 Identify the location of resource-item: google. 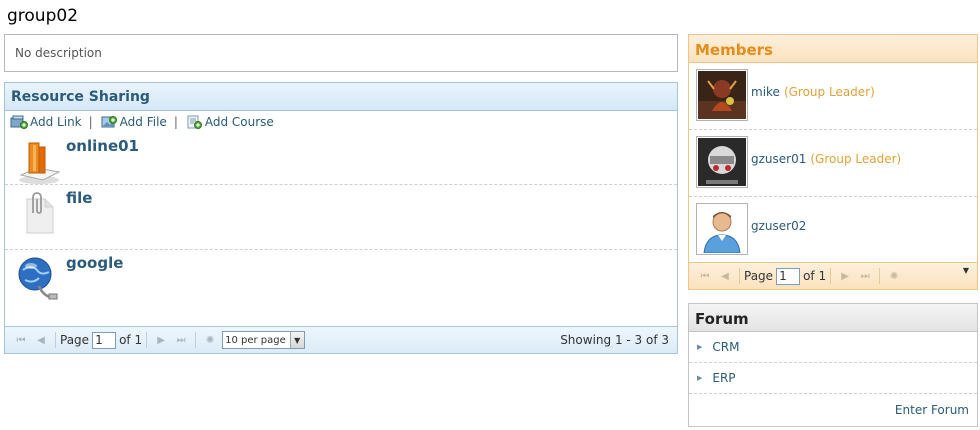
(341, 282).